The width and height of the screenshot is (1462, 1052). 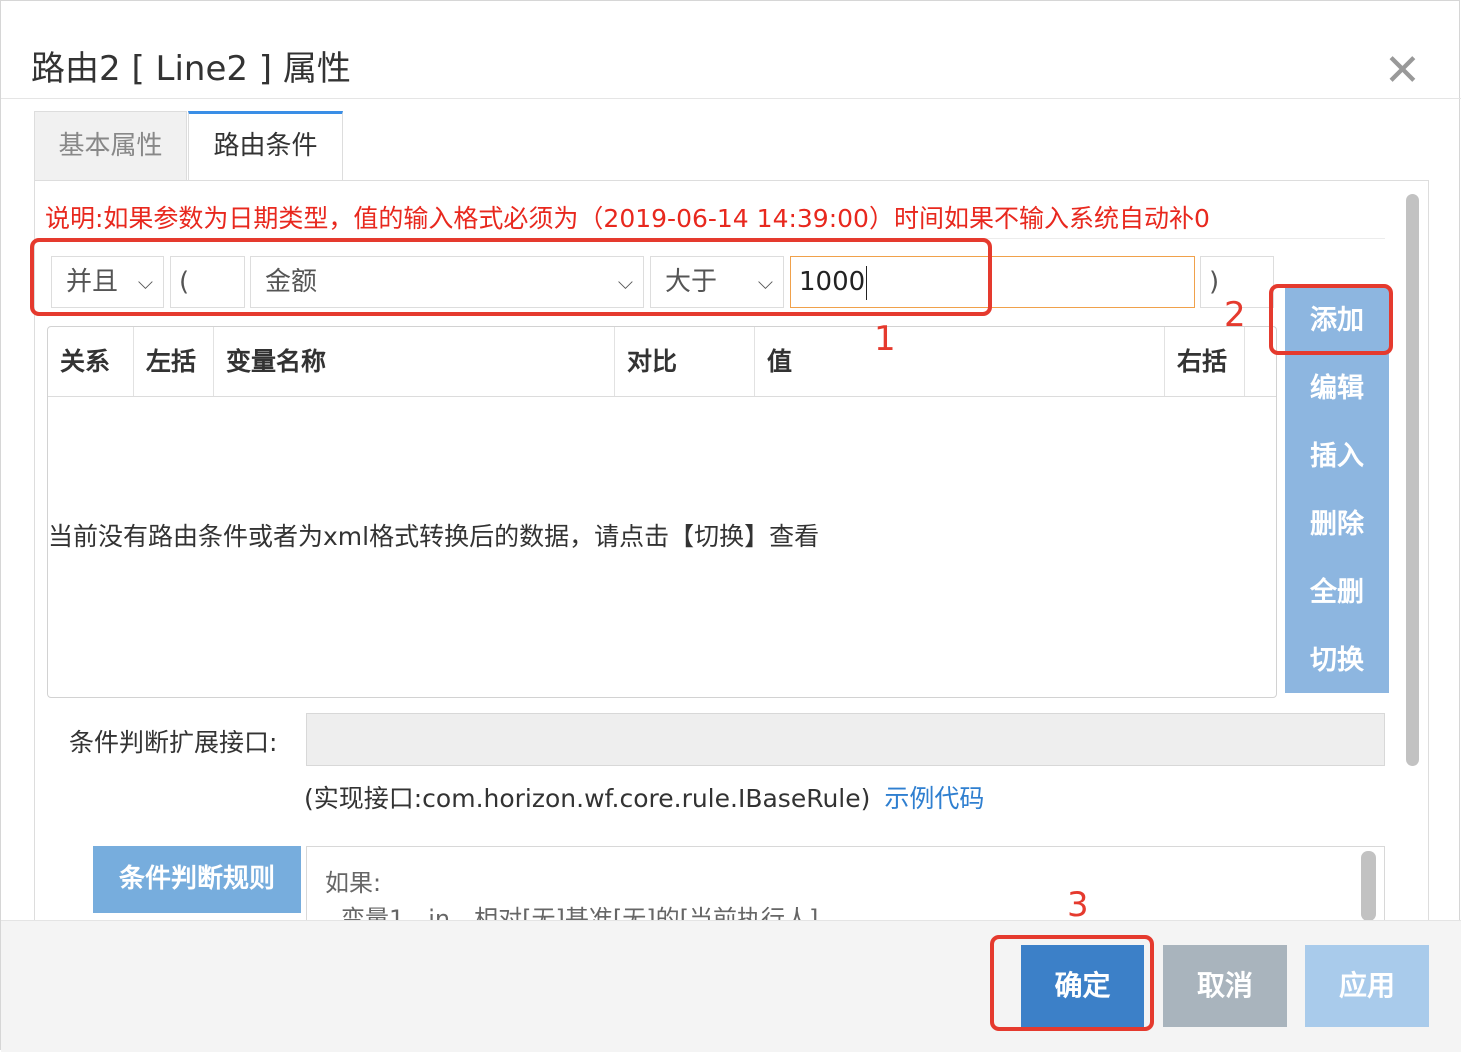 I want to click on apply-button: 应用, so click(x=1367, y=986).